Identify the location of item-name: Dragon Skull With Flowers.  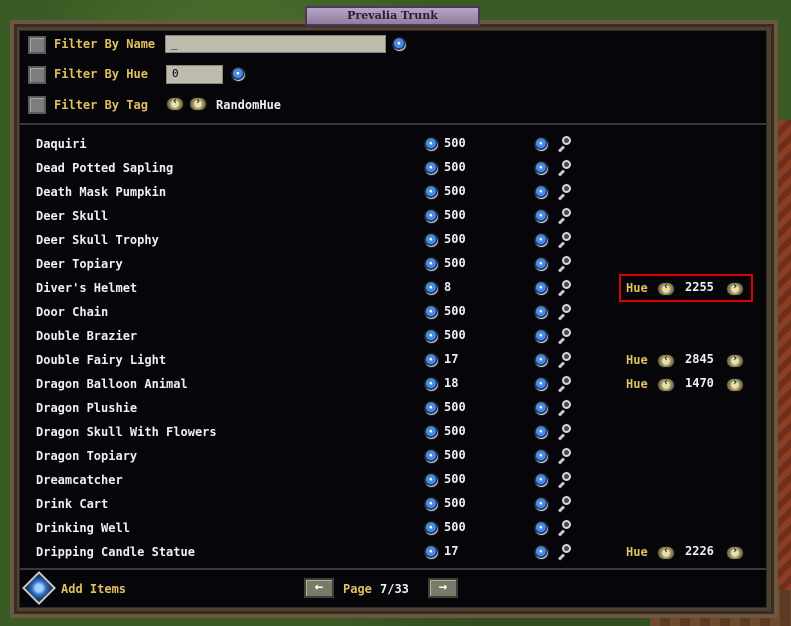
(126, 432).